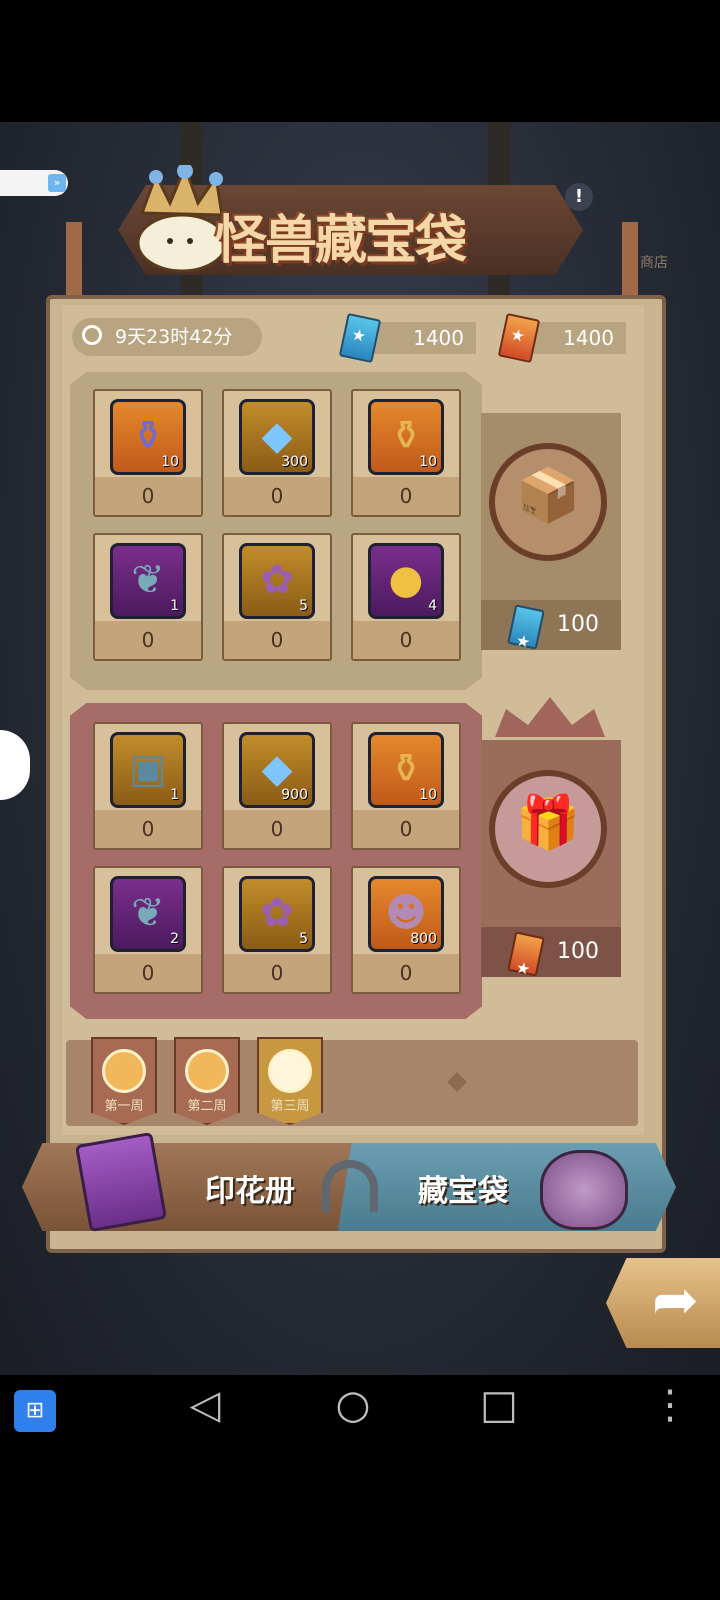  I want to click on monster-head-icon: ☻ 800, so click(406, 914).